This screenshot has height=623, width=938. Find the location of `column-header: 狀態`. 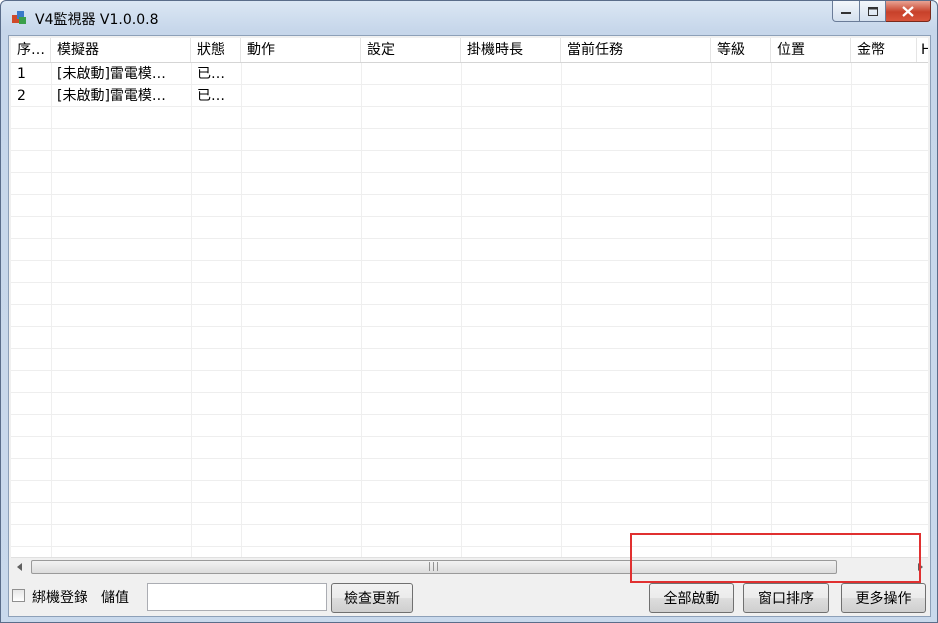

column-header: 狀態 is located at coordinates (216, 50).